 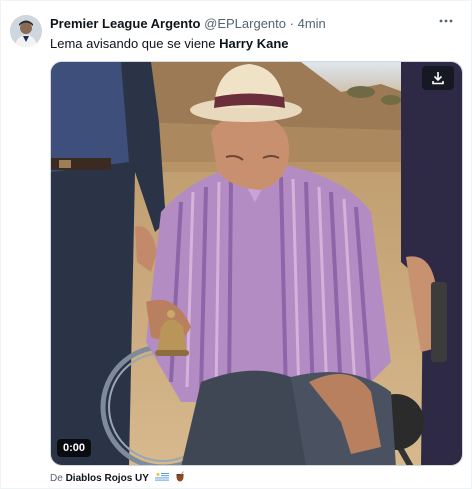 I want to click on attribution-source: Diablos Rojos UY, so click(x=107, y=478).